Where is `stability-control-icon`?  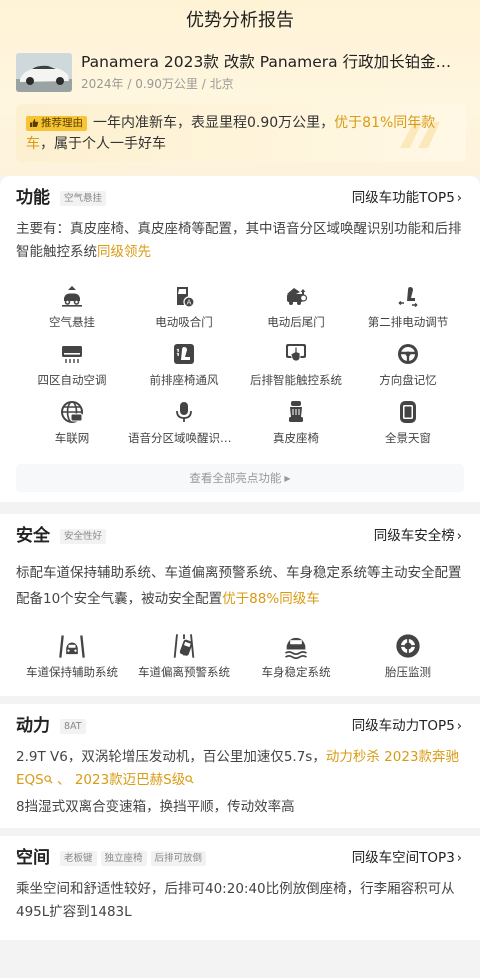 stability-control-icon is located at coordinates (296, 648).